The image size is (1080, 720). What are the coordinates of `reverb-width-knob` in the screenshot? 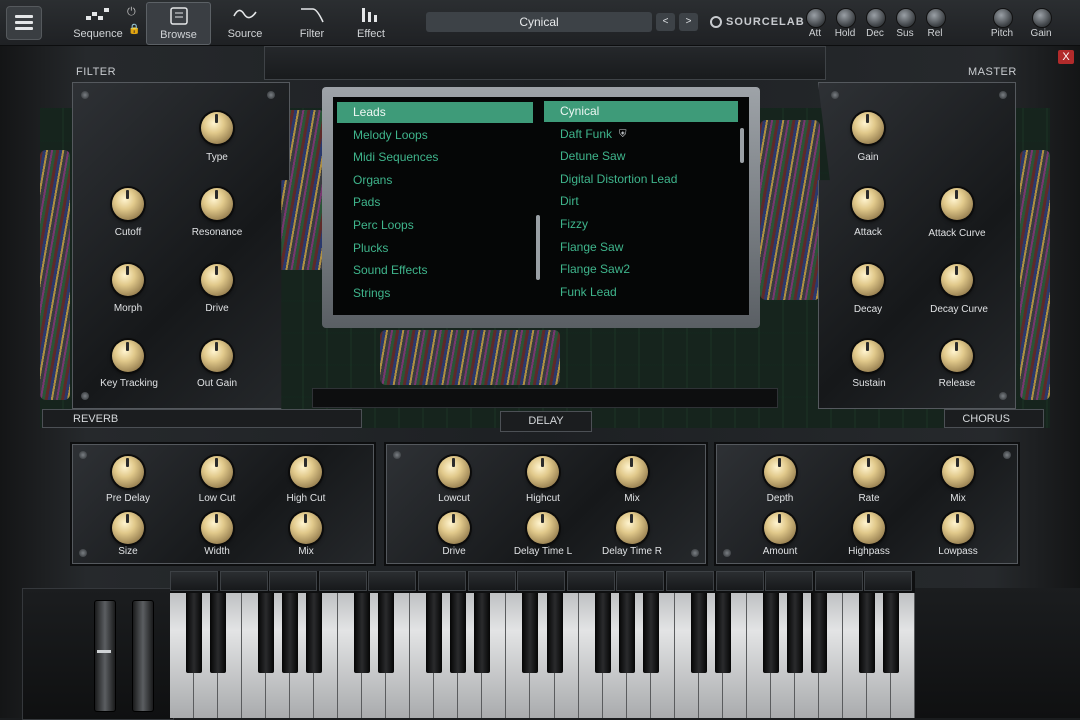 It's located at (217, 528).